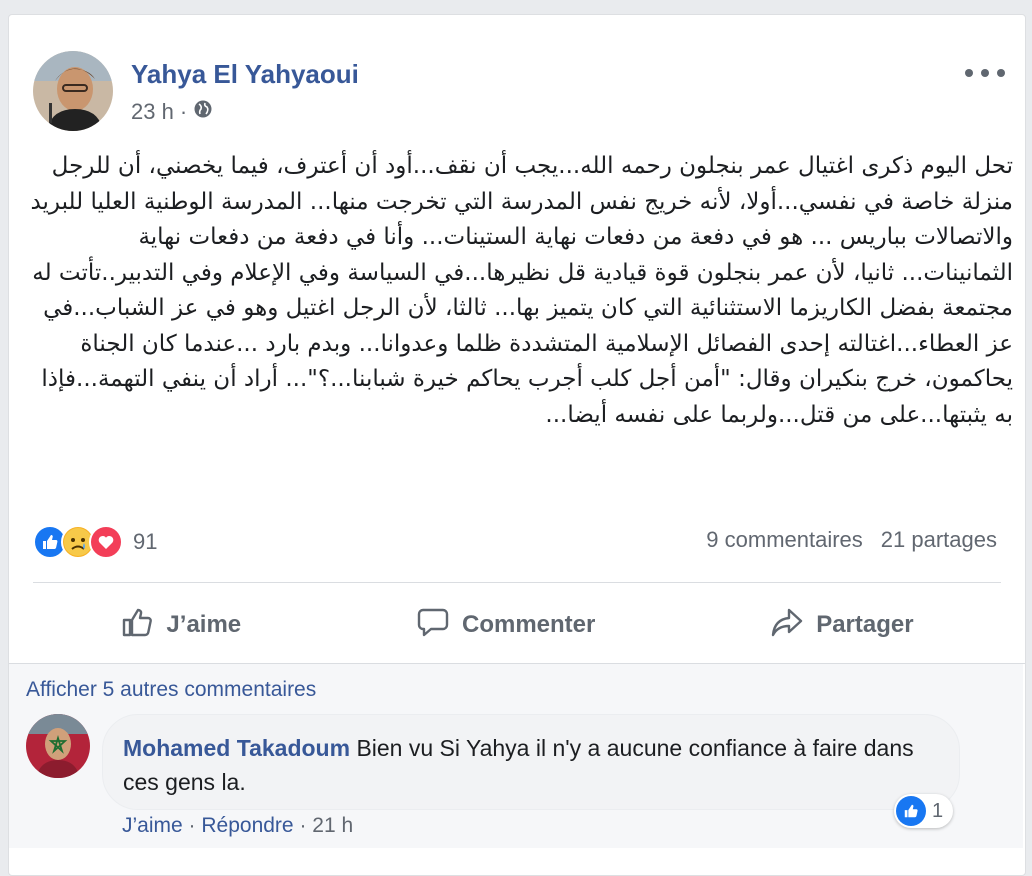  I want to click on share-button: Partager, so click(841, 625).